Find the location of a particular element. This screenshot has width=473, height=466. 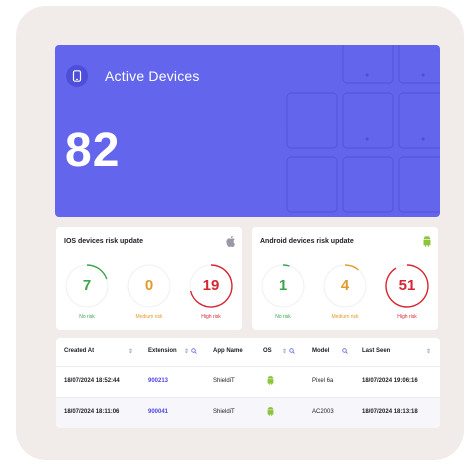

cell-created-at: 18/07/2024 18:52:44 is located at coordinates (92, 381).